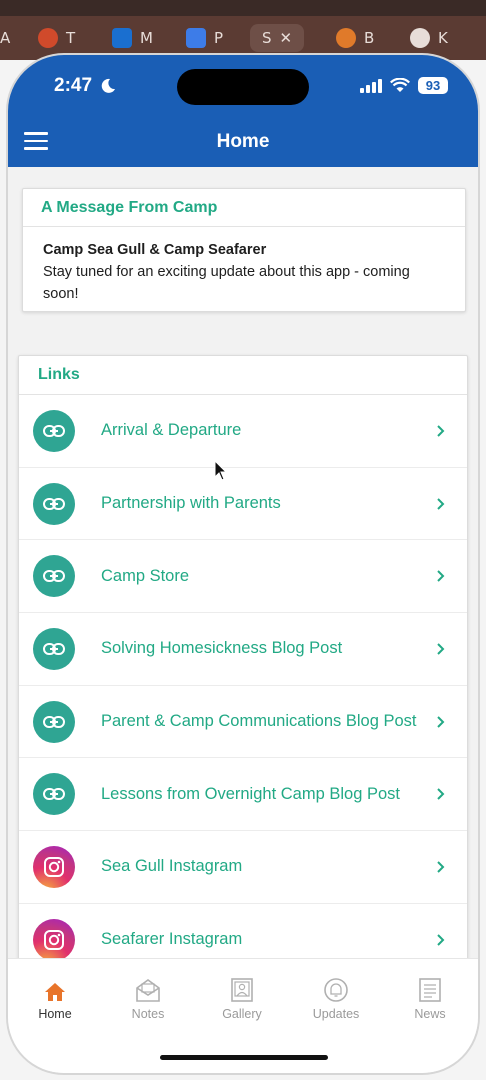 Image resolution: width=486 pixels, height=1080 pixels. Describe the element at coordinates (443, 38) in the screenshot. I see `host-tab-label: K` at that location.